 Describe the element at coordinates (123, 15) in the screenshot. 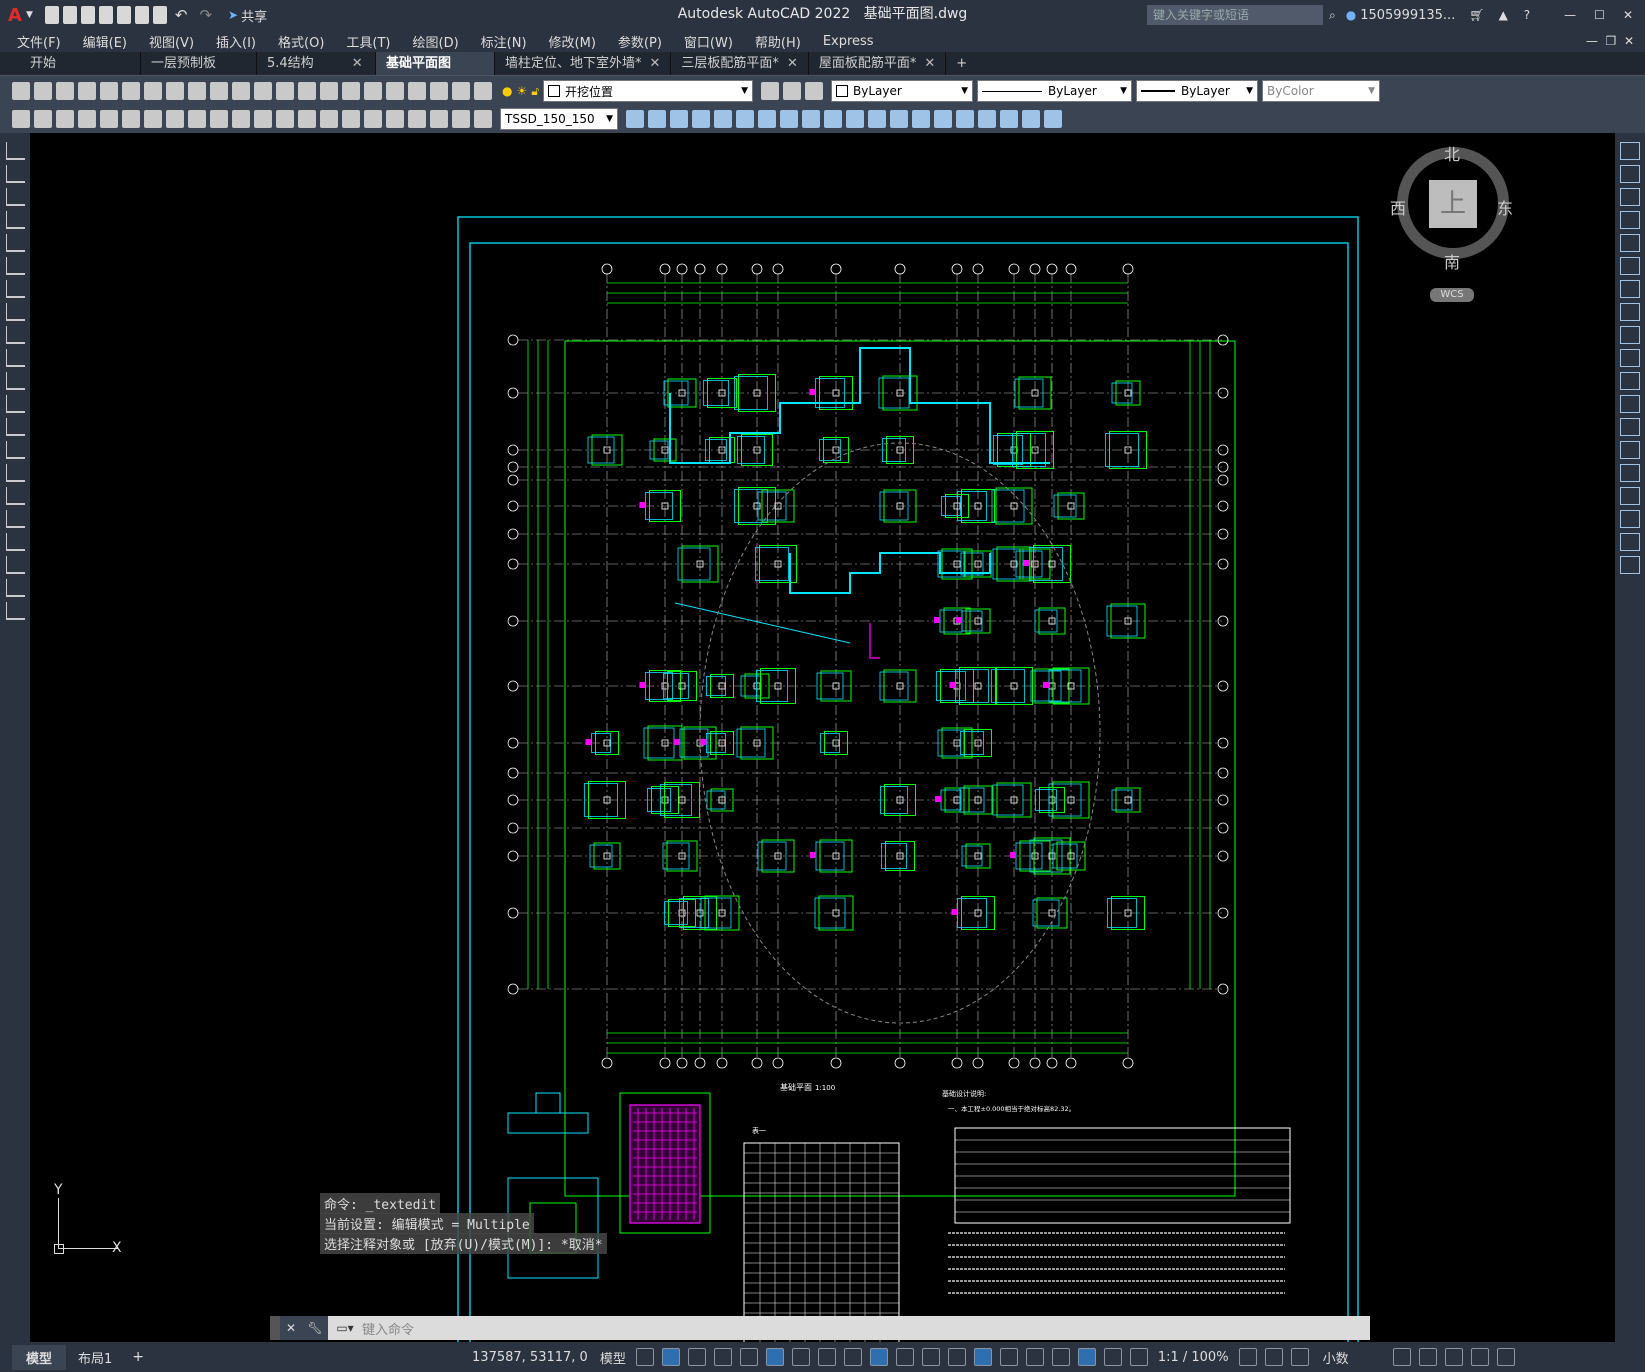

I see `publish-icon` at that location.